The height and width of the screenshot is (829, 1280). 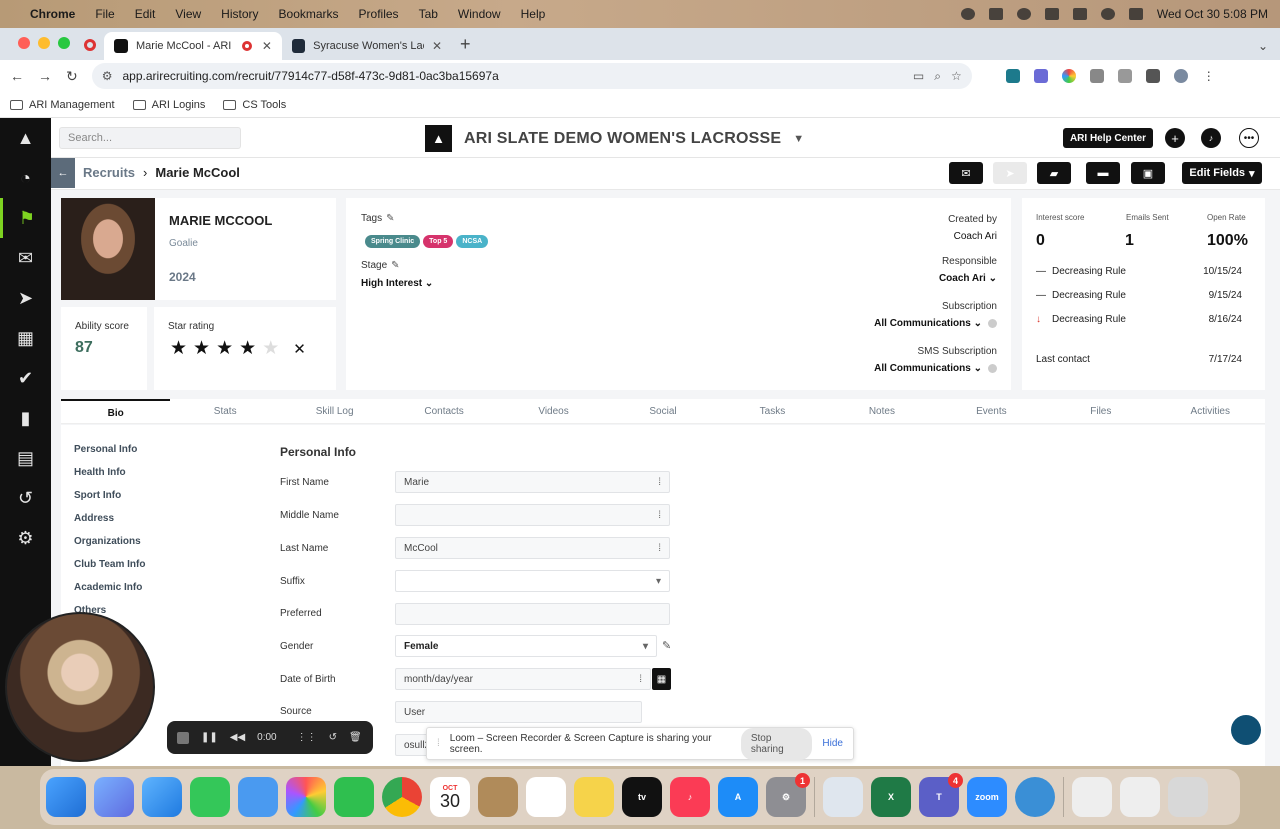 I want to click on spotlight-icon, so click(x=1107, y=14).